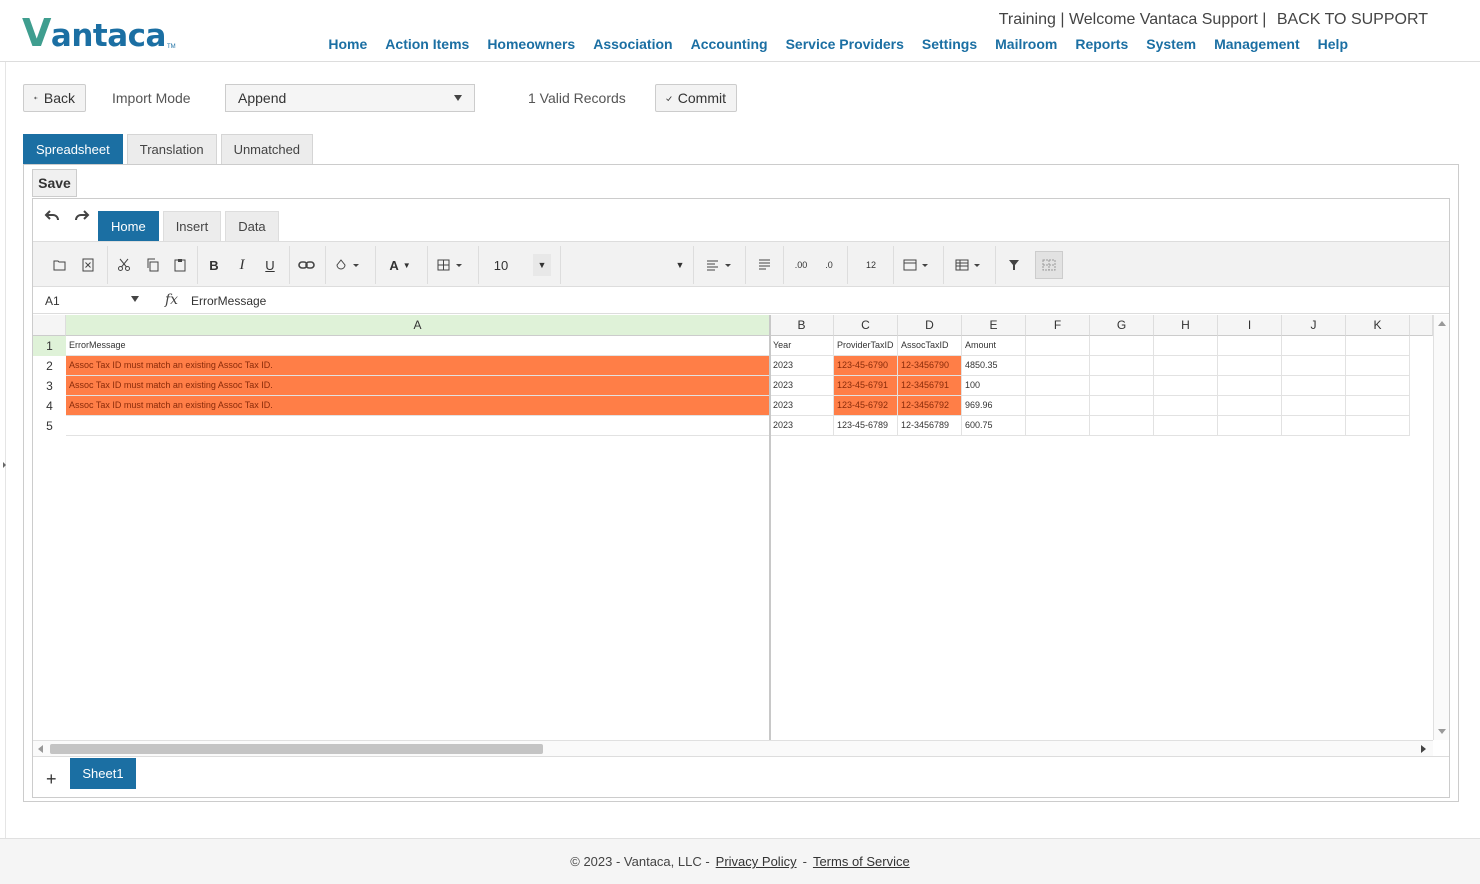  What do you see at coordinates (1171, 44) in the screenshot?
I see `nav-system: System` at bounding box center [1171, 44].